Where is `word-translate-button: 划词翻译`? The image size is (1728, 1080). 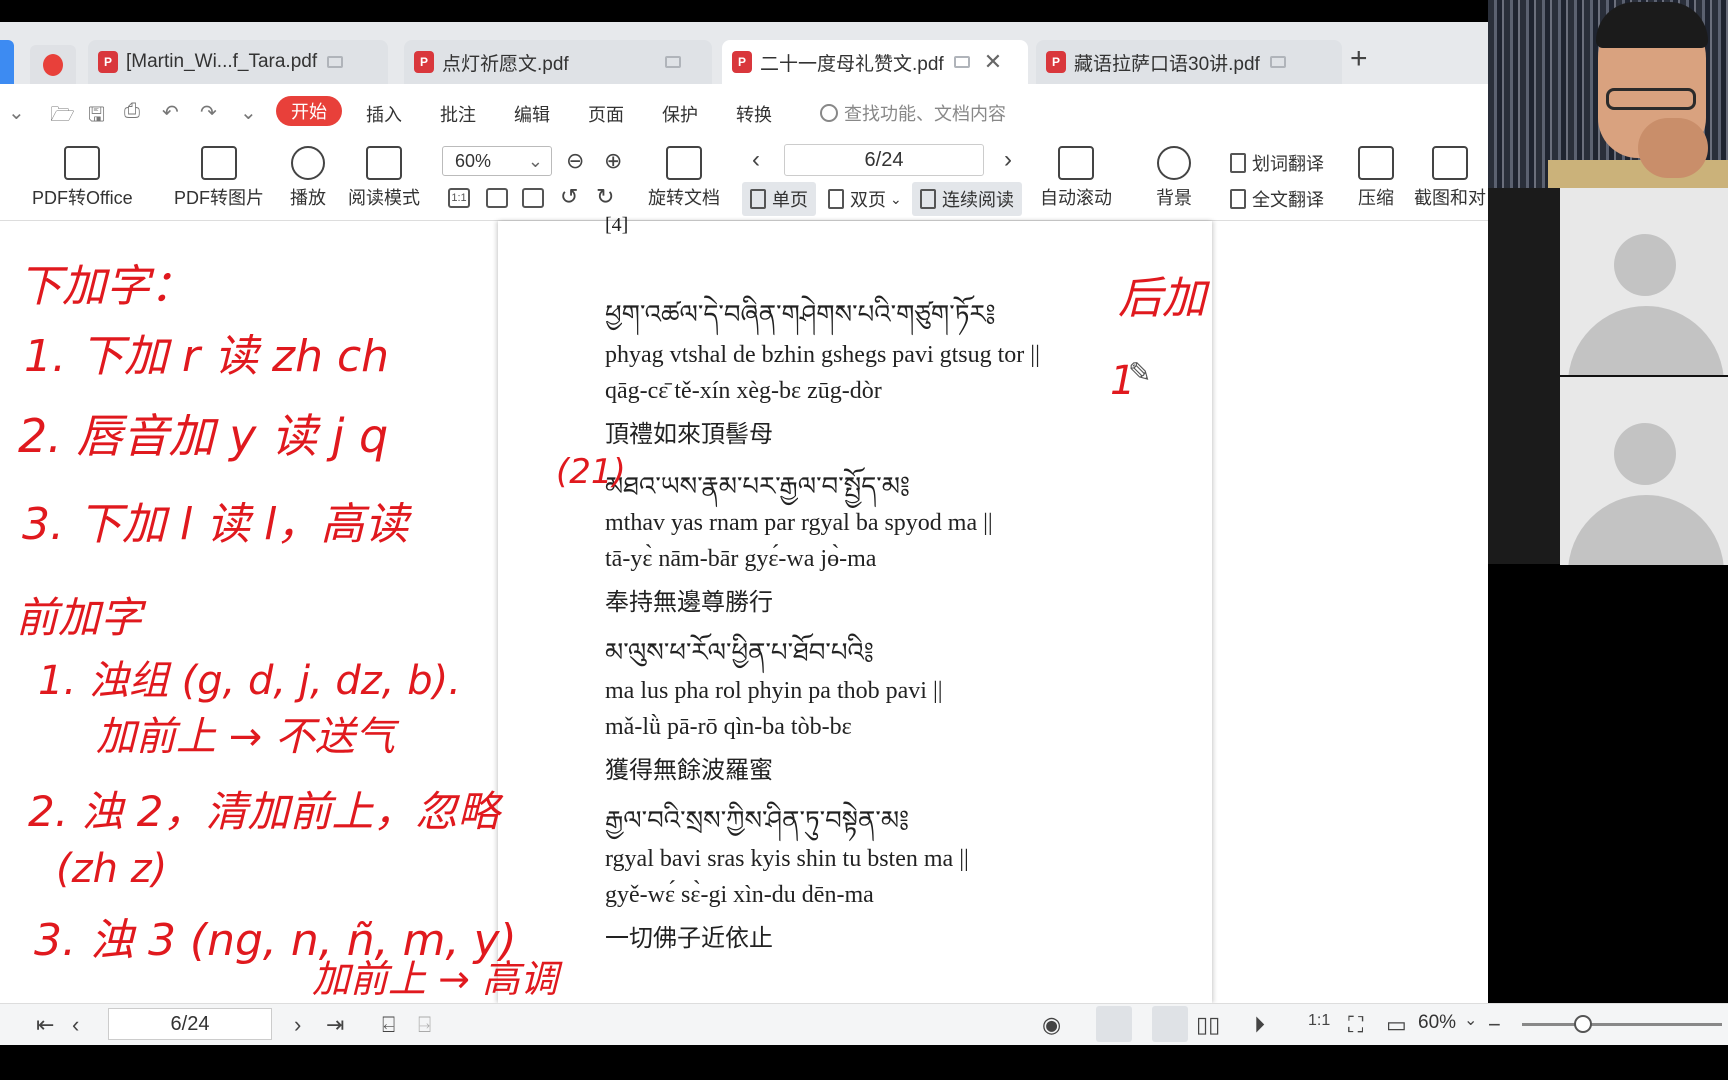
word-translate-button: 划词翻译 is located at coordinates (1277, 163).